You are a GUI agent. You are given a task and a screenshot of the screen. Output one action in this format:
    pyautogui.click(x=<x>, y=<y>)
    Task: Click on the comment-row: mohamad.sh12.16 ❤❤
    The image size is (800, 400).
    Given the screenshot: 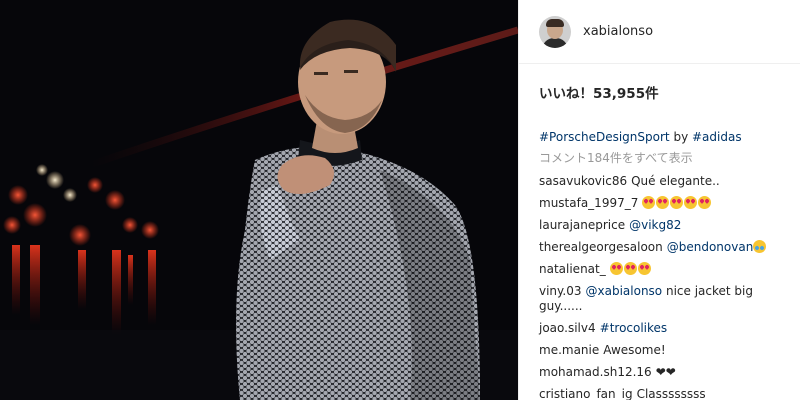 What is the action you would take?
    pyautogui.click(x=669, y=372)
    